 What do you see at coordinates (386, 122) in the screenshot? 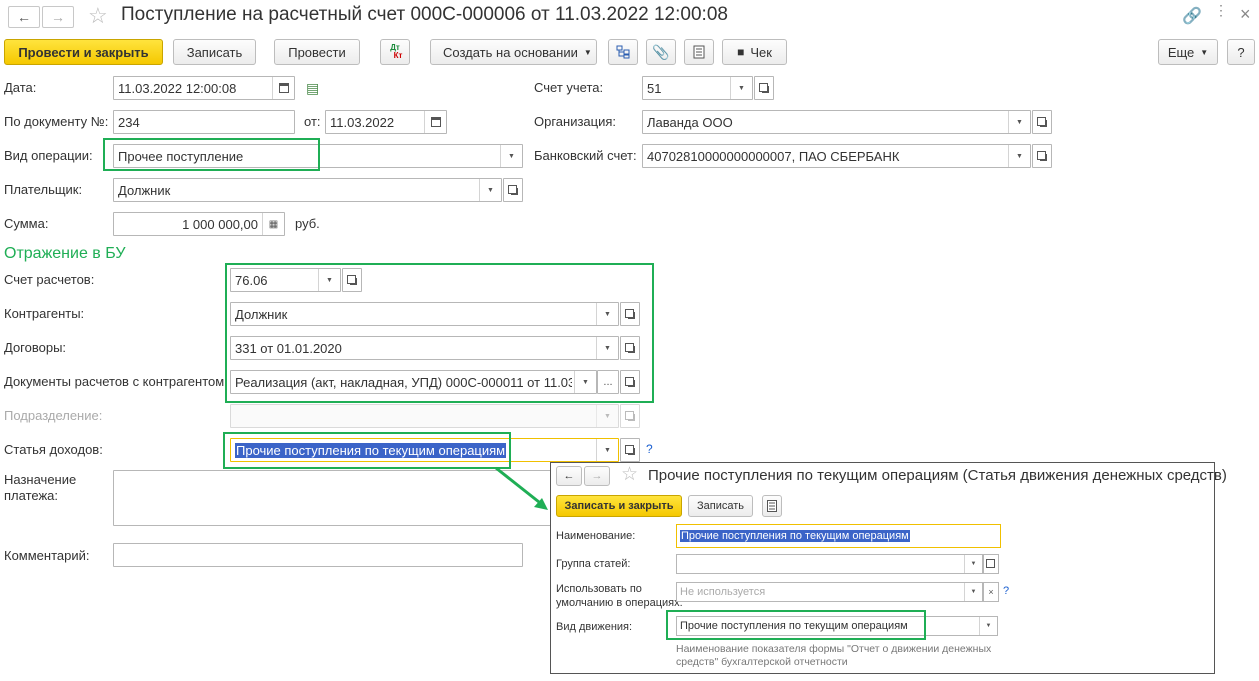
I see `doc-date-field: 11.03.2022` at bounding box center [386, 122].